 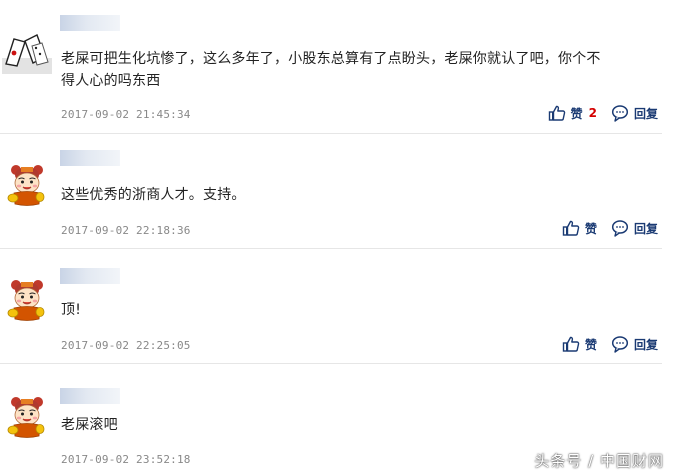 I want to click on like-button: 赞 2, so click(x=572, y=113).